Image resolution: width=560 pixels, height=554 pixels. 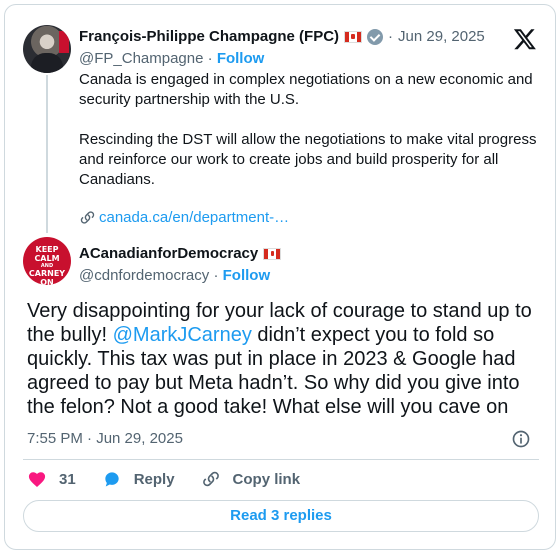 I want to click on avatar-figure, so click(x=47, y=63).